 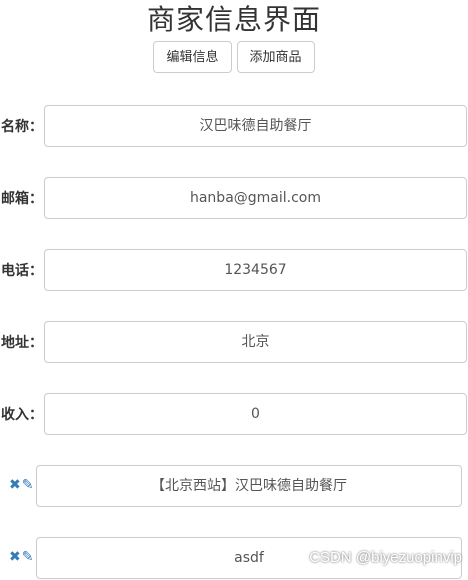 I want to click on income-label: 收入：, so click(x=22, y=415).